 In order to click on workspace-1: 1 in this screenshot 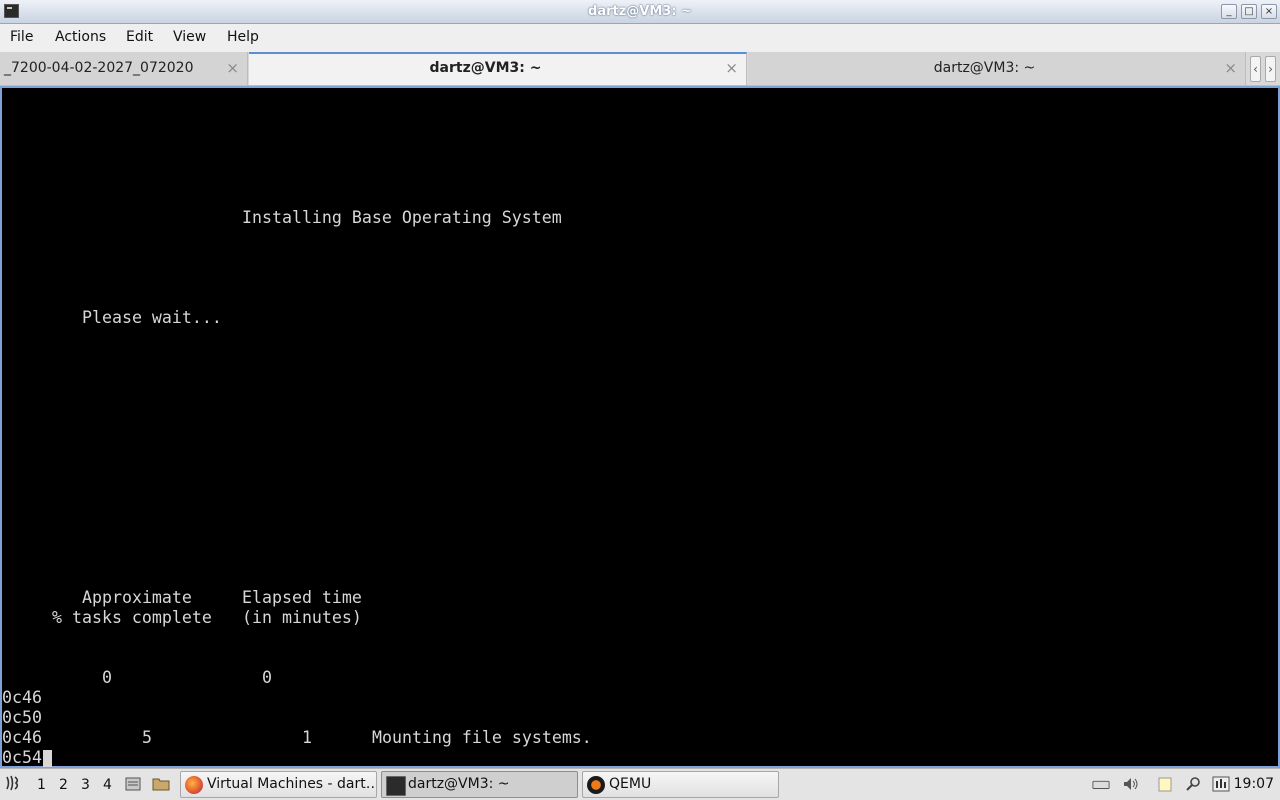, I will do `click(41, 785)`.